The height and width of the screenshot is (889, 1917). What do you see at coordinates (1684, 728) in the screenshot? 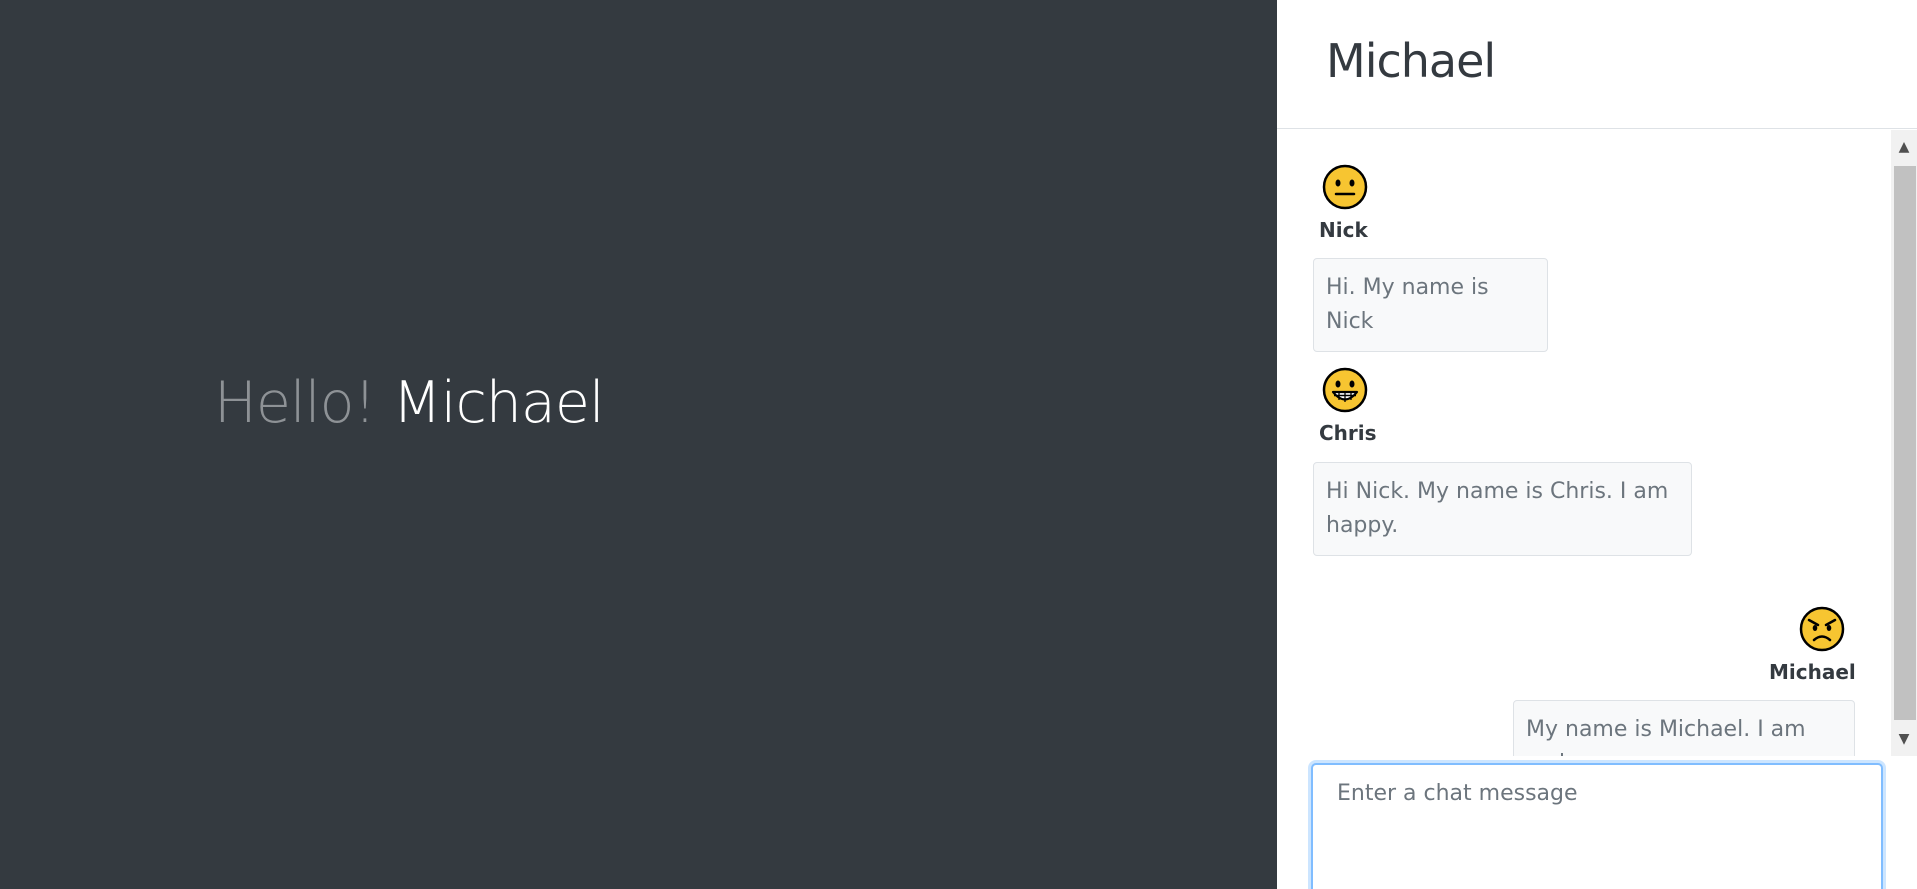
I see `message-bubble: My name is Michael. I am sad.` at bounding box center [1684, 728].